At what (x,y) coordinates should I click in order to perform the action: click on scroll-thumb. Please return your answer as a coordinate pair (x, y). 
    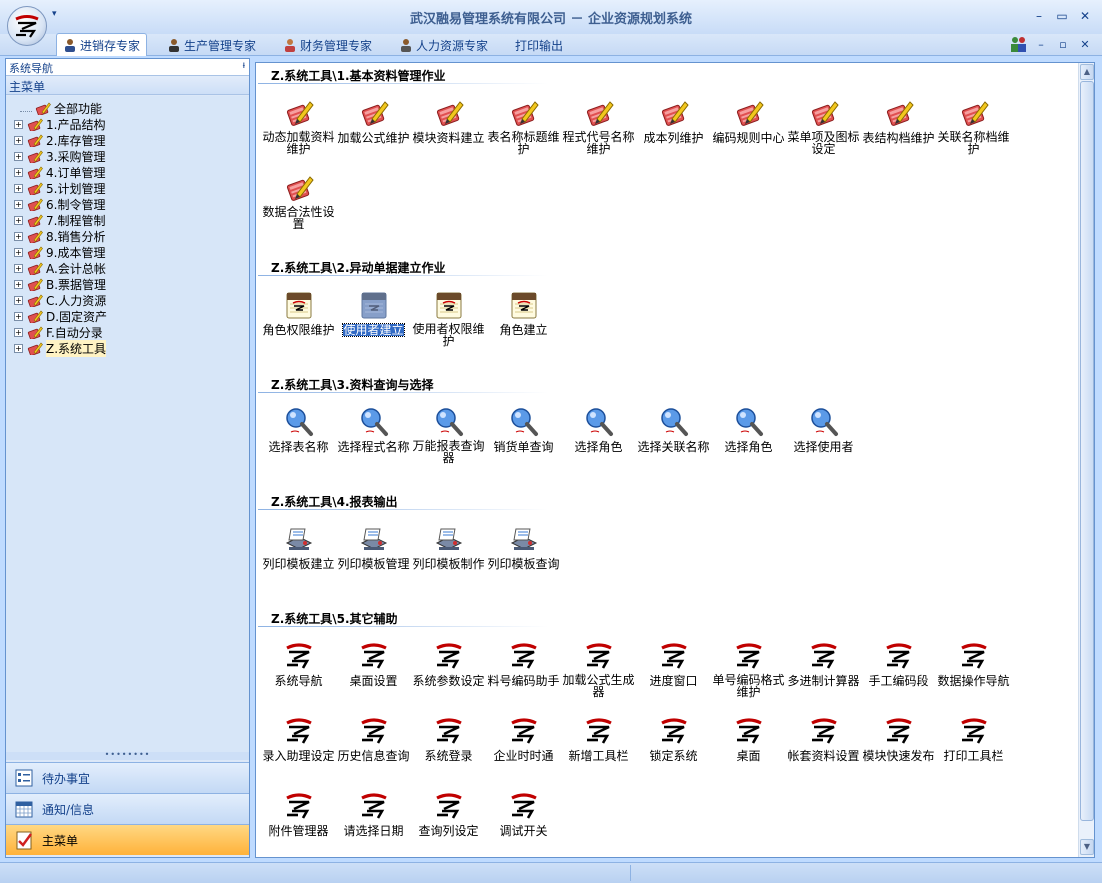
    Looking at the image, I should click on (1087, 451).